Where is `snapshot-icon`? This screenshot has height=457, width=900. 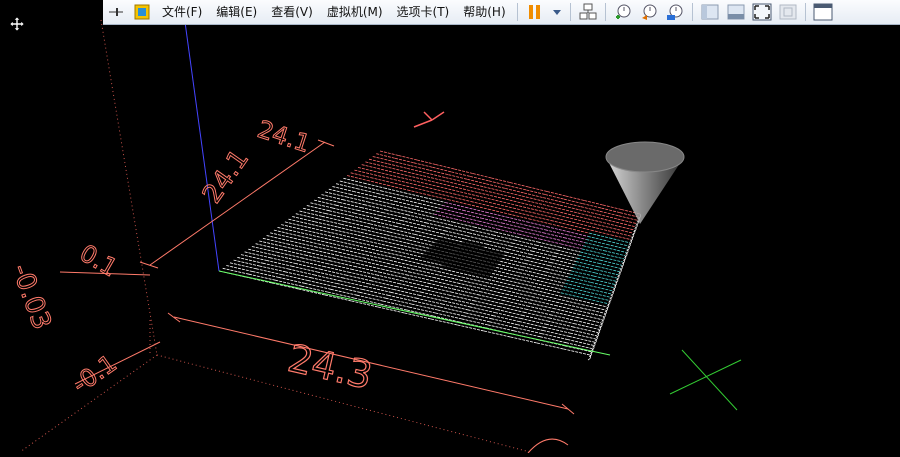
snapshot-icon is located at coordinates (623, 12).